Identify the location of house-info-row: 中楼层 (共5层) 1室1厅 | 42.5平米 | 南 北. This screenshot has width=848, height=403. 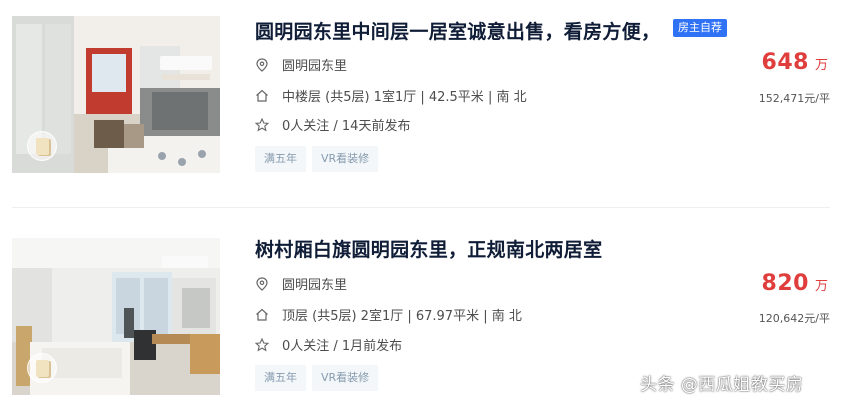
(391, 95).